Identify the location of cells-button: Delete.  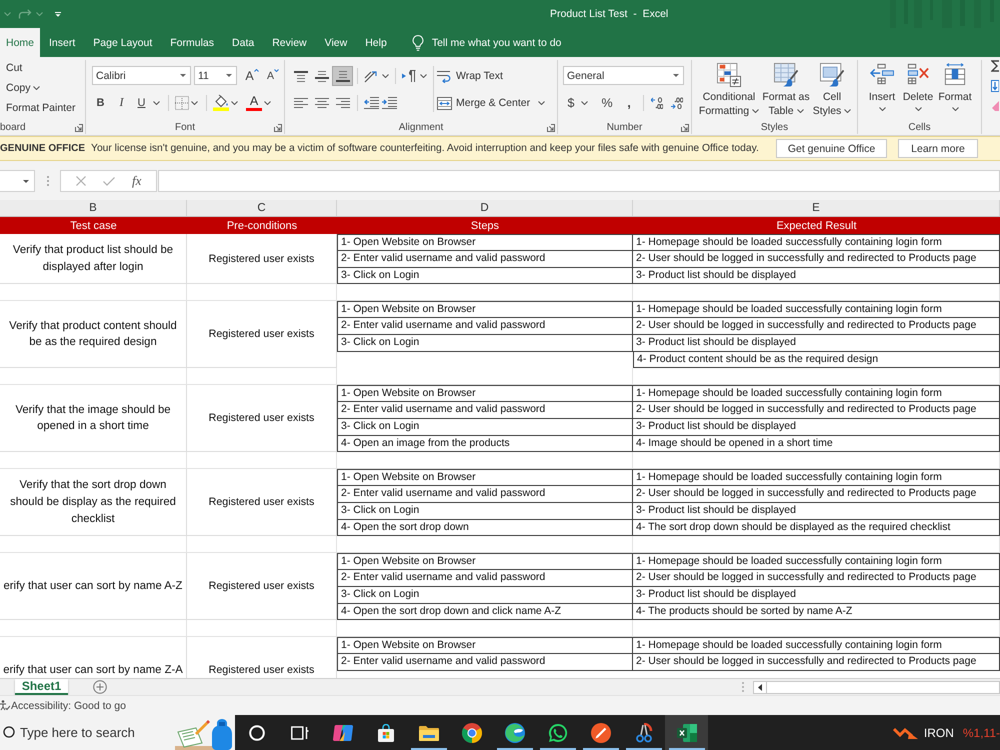
(918, 91).